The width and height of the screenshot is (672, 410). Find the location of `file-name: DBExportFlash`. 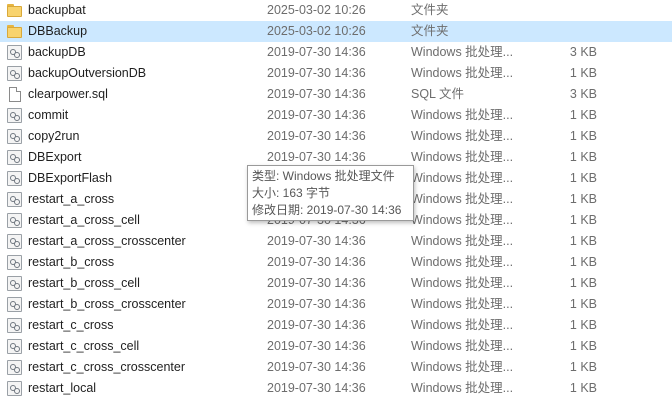

file-name: DBExportFlash is located at coordinates (70, 178).